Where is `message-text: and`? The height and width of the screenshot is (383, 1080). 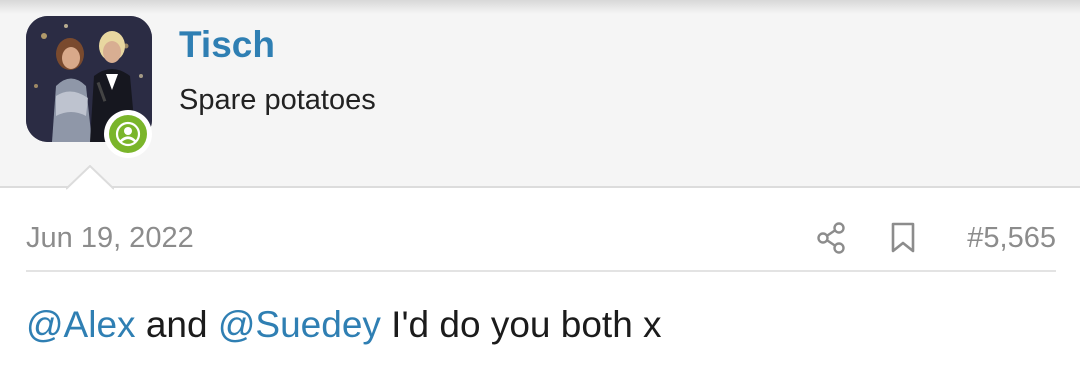 message-text: and is located at coordinates (176, 324).